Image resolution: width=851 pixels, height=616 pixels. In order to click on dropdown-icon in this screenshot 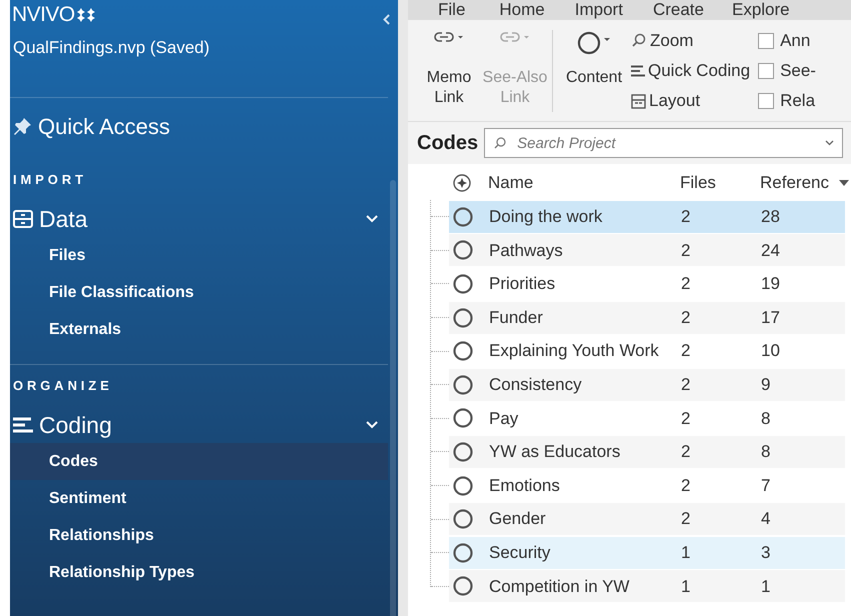, I will do `click(829, 143)`.